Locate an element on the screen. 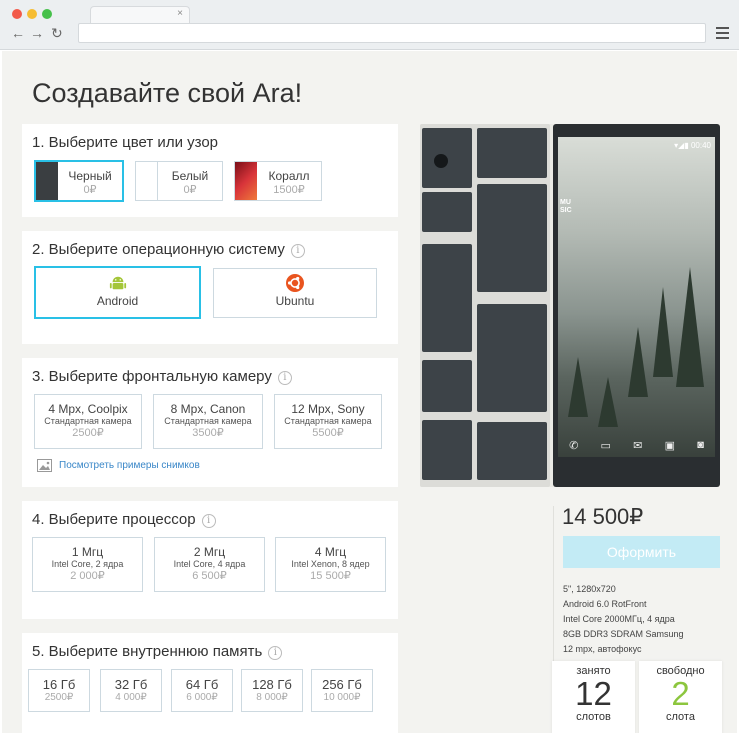  music-widget: MU SIC is located at coordinates (566, 206).